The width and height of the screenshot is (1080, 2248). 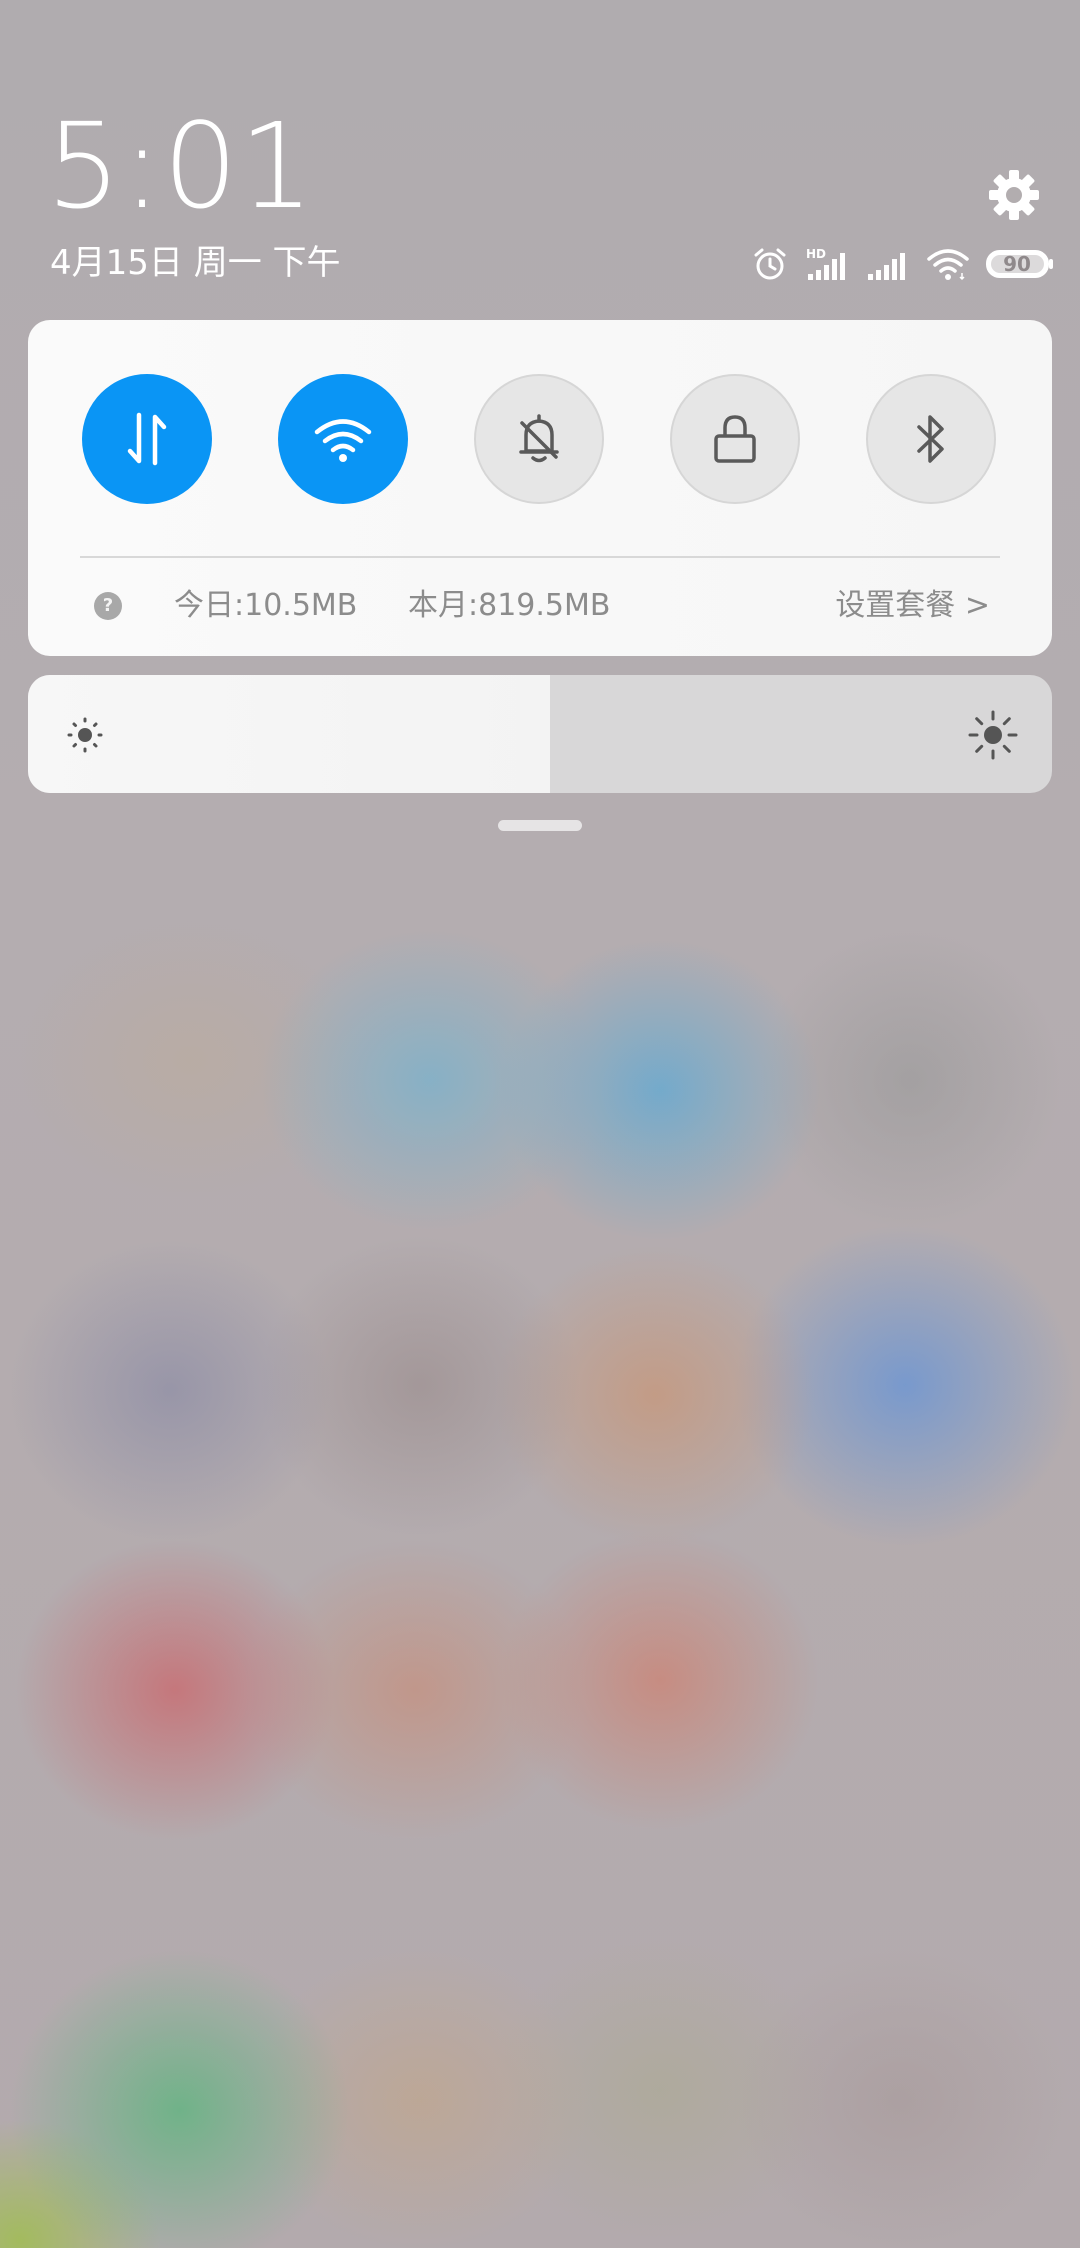 What do you see at coordinates (886, 266) in the screenshot?
I see `signal-icon` at bounding box center [886, 266].